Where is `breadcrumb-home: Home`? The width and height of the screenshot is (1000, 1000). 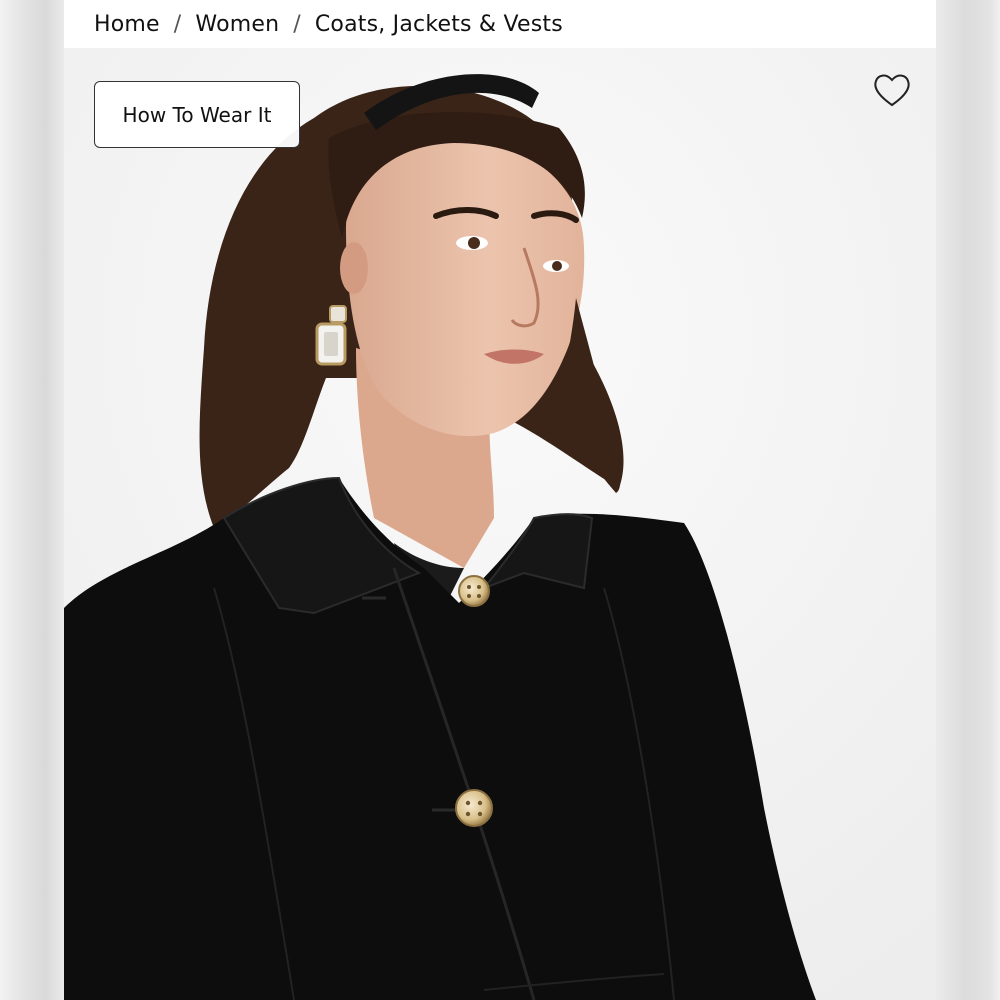
breadcrumb-home: Home is located at coordinates (127, 24).